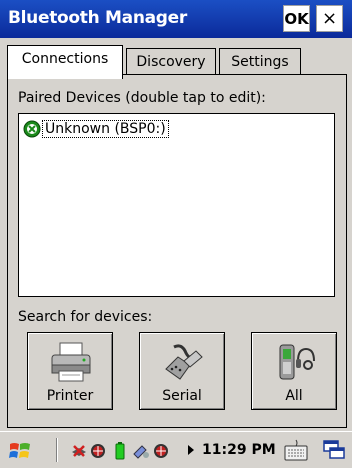 This screenshot has height=468, width=352. Describe the element at coordinates (296, 450) in the screenshot. I see `keyboard-icon` at that location.